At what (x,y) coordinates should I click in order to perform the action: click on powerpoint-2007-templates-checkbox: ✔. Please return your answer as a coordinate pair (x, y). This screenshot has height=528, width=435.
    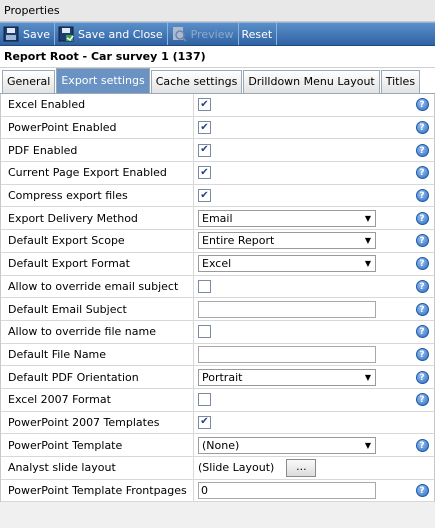
    Looking at the image, I should click on (204, 422).